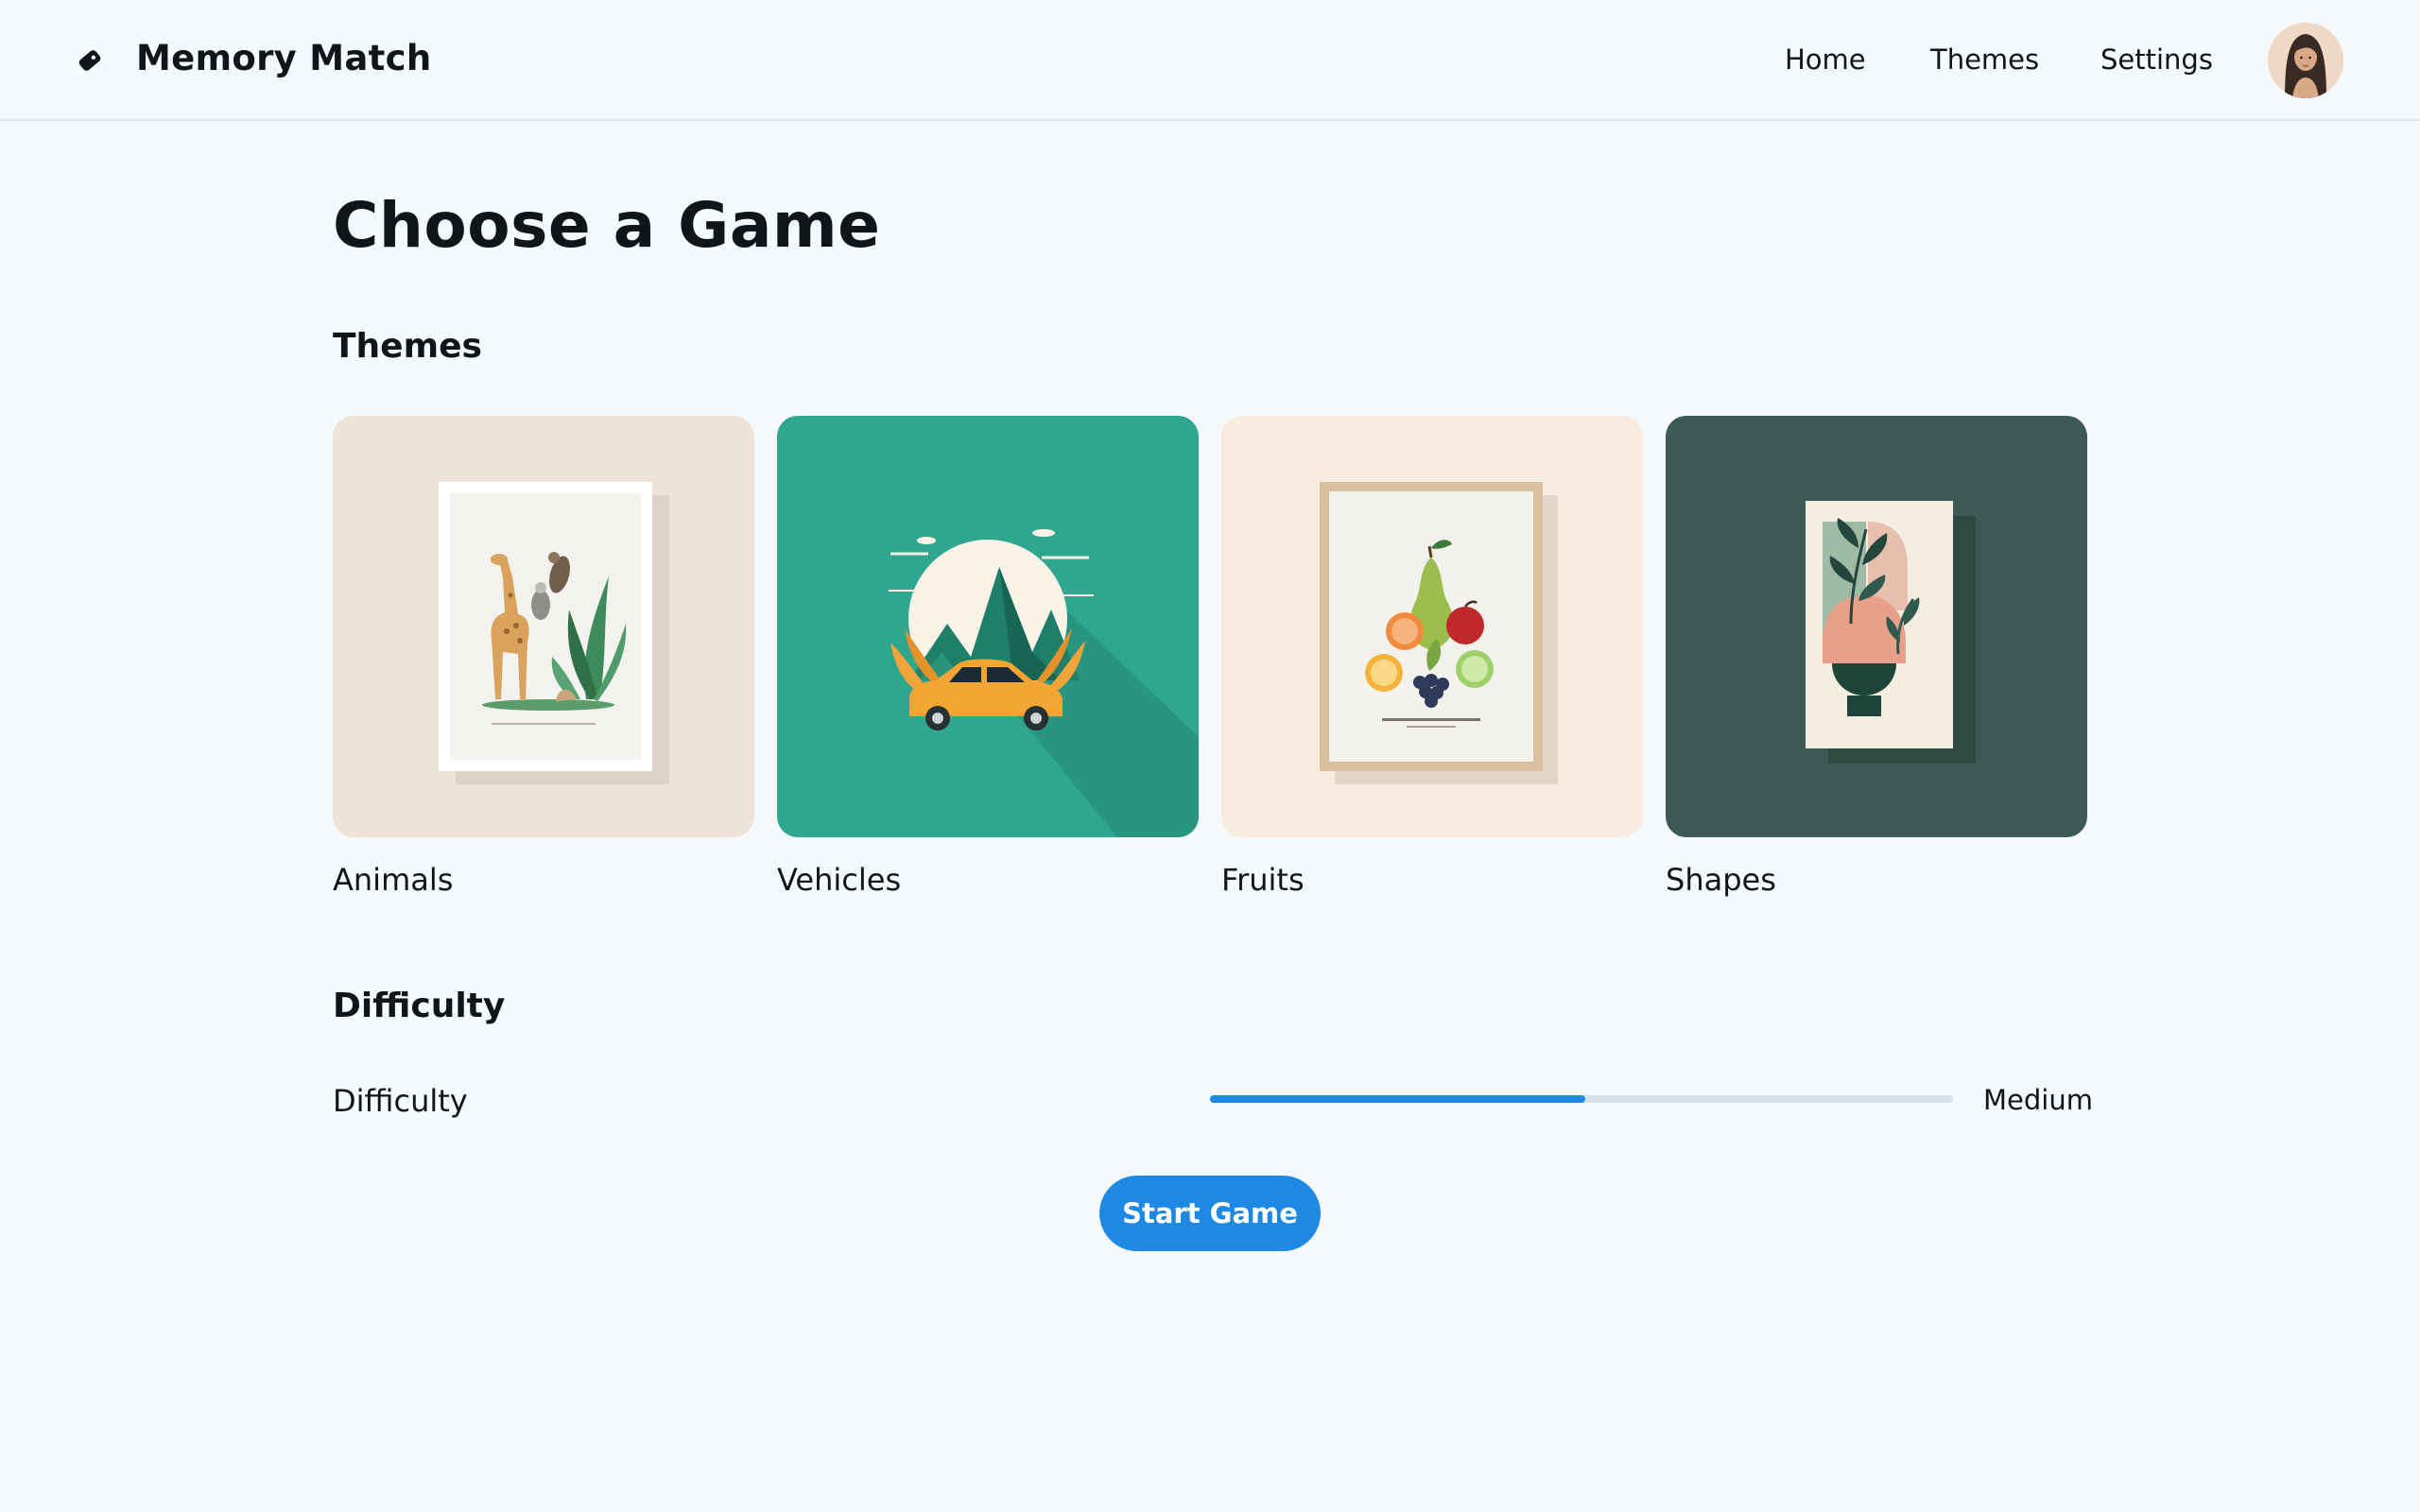  What do you see at coordinates (89, 60) in the screenshot?
I see `tag-icon` at bounding box center [89, 60].